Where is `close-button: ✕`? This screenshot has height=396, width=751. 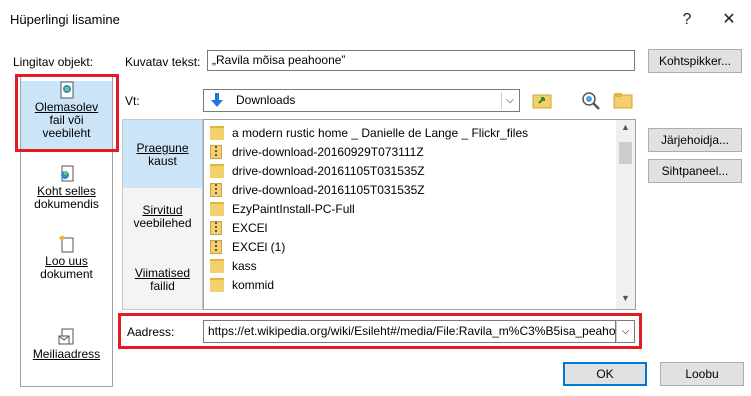 close-button: ✕ is located at coordinates (729, 20).